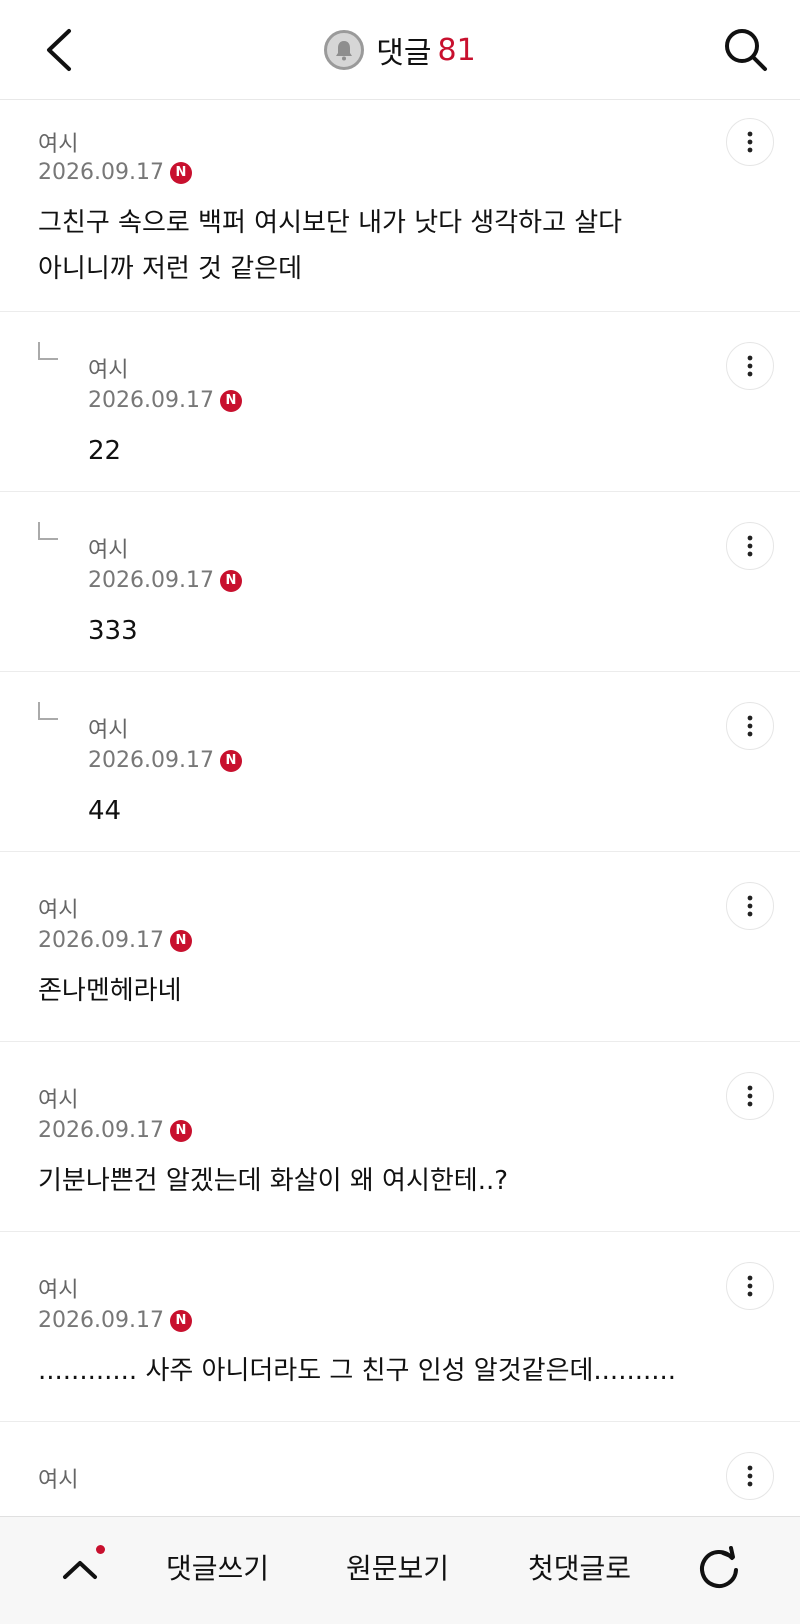  What do you see at coordinates (404, 53) in the screenshot?
I see `page-title: 댓글` at bounding box center [404, 53].